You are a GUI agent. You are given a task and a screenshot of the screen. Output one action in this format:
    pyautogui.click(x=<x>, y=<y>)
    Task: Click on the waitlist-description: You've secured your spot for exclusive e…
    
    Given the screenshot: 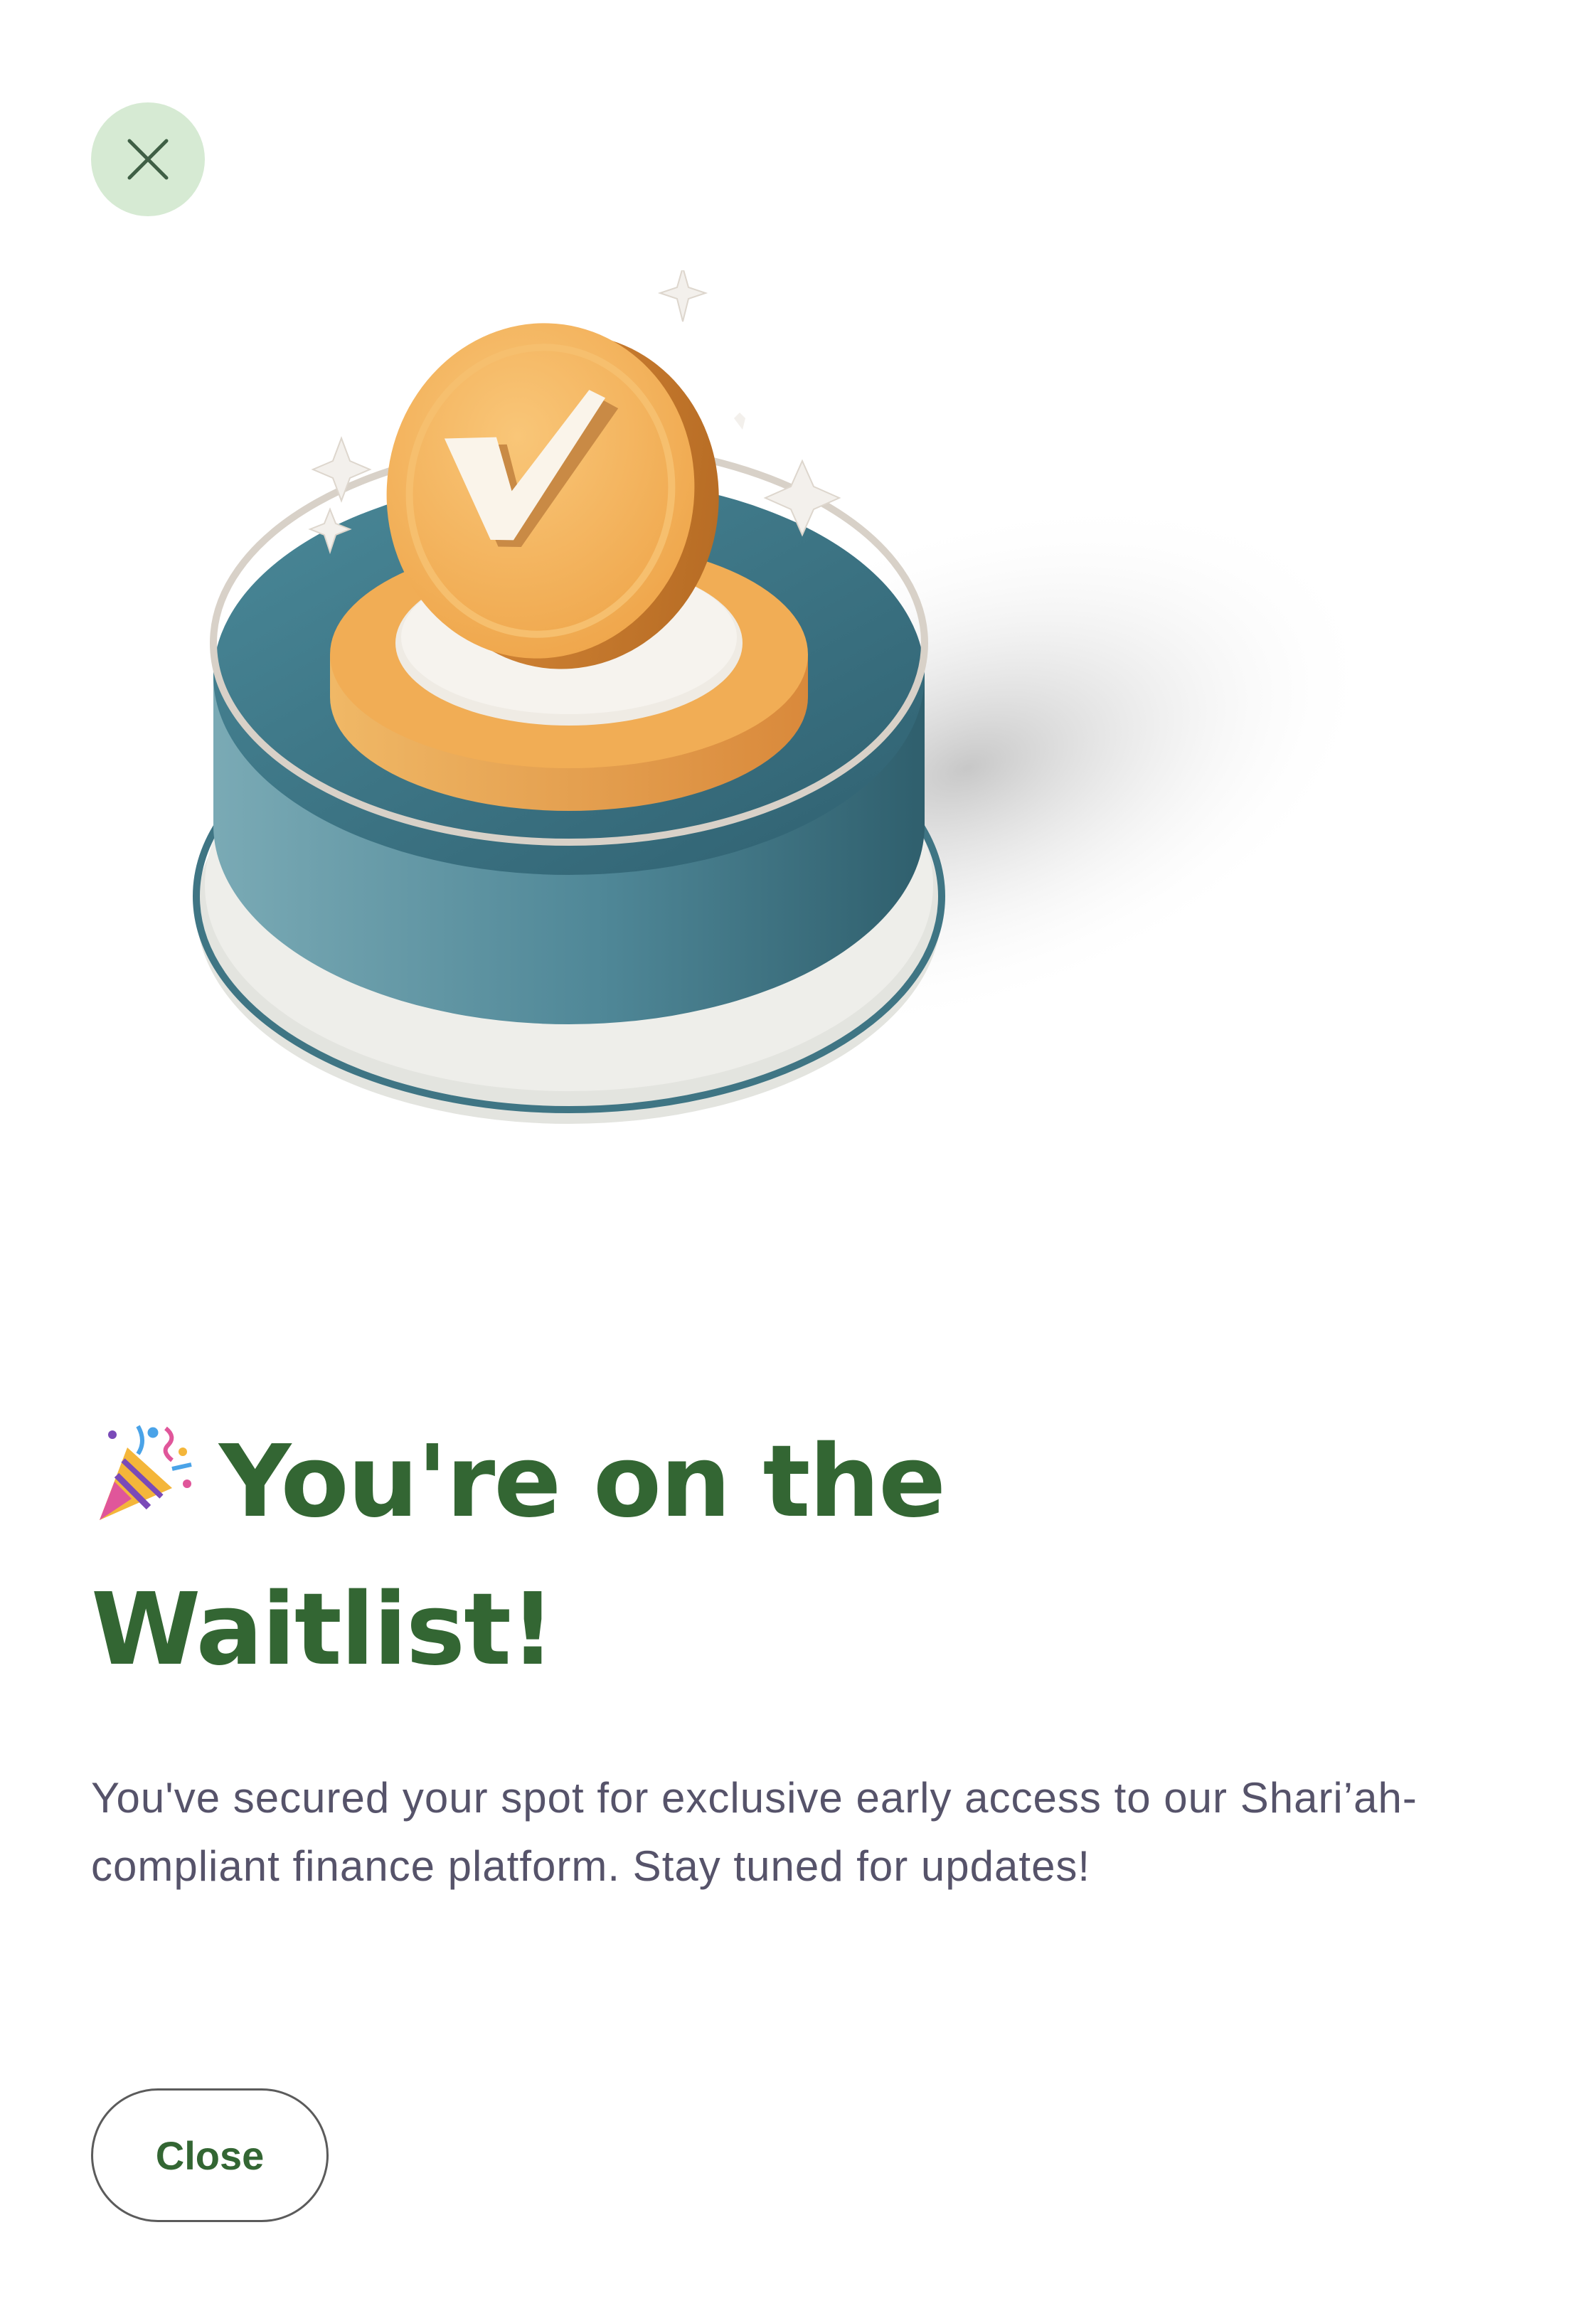 What is the action you would take?
    pyautogui.click(x=754, y=1832)
    